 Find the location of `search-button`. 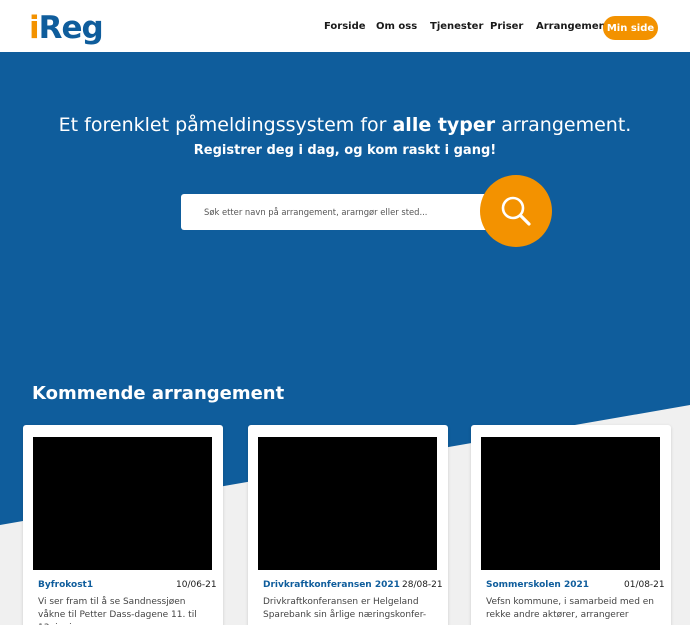

search-button is located at coordinates (516, 211).